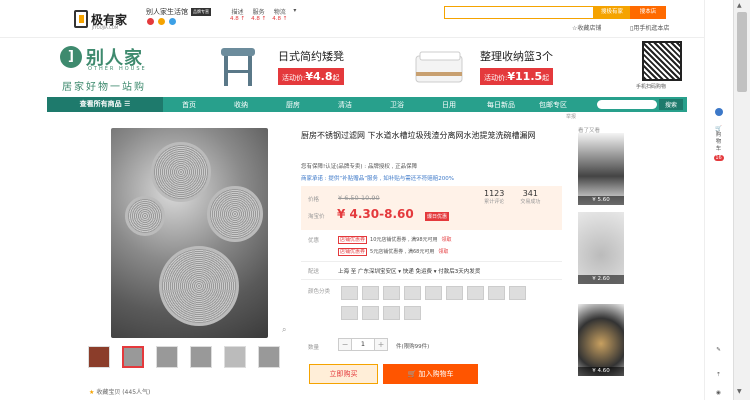 The image size is (750, 400). I want to click on toolbar-cart: 🛒 购物车 16, so click(718, 144).